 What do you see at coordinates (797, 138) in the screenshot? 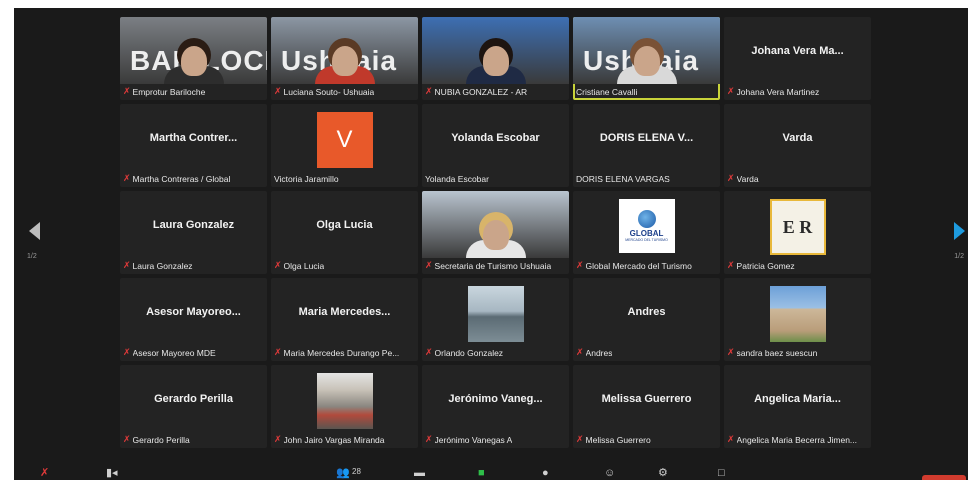
I see `participant-display-name: Varda` at bounding box center [797, 138].